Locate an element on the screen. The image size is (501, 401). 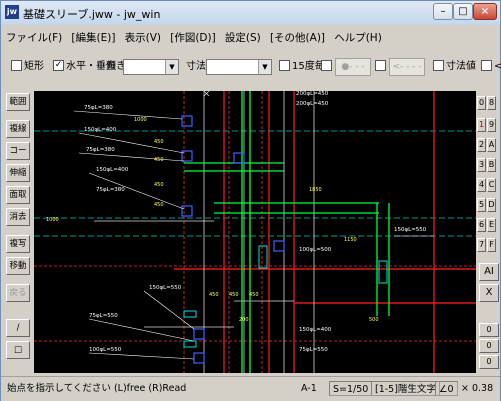
layer-group-8: 8 is located at coordinates (491, 103).